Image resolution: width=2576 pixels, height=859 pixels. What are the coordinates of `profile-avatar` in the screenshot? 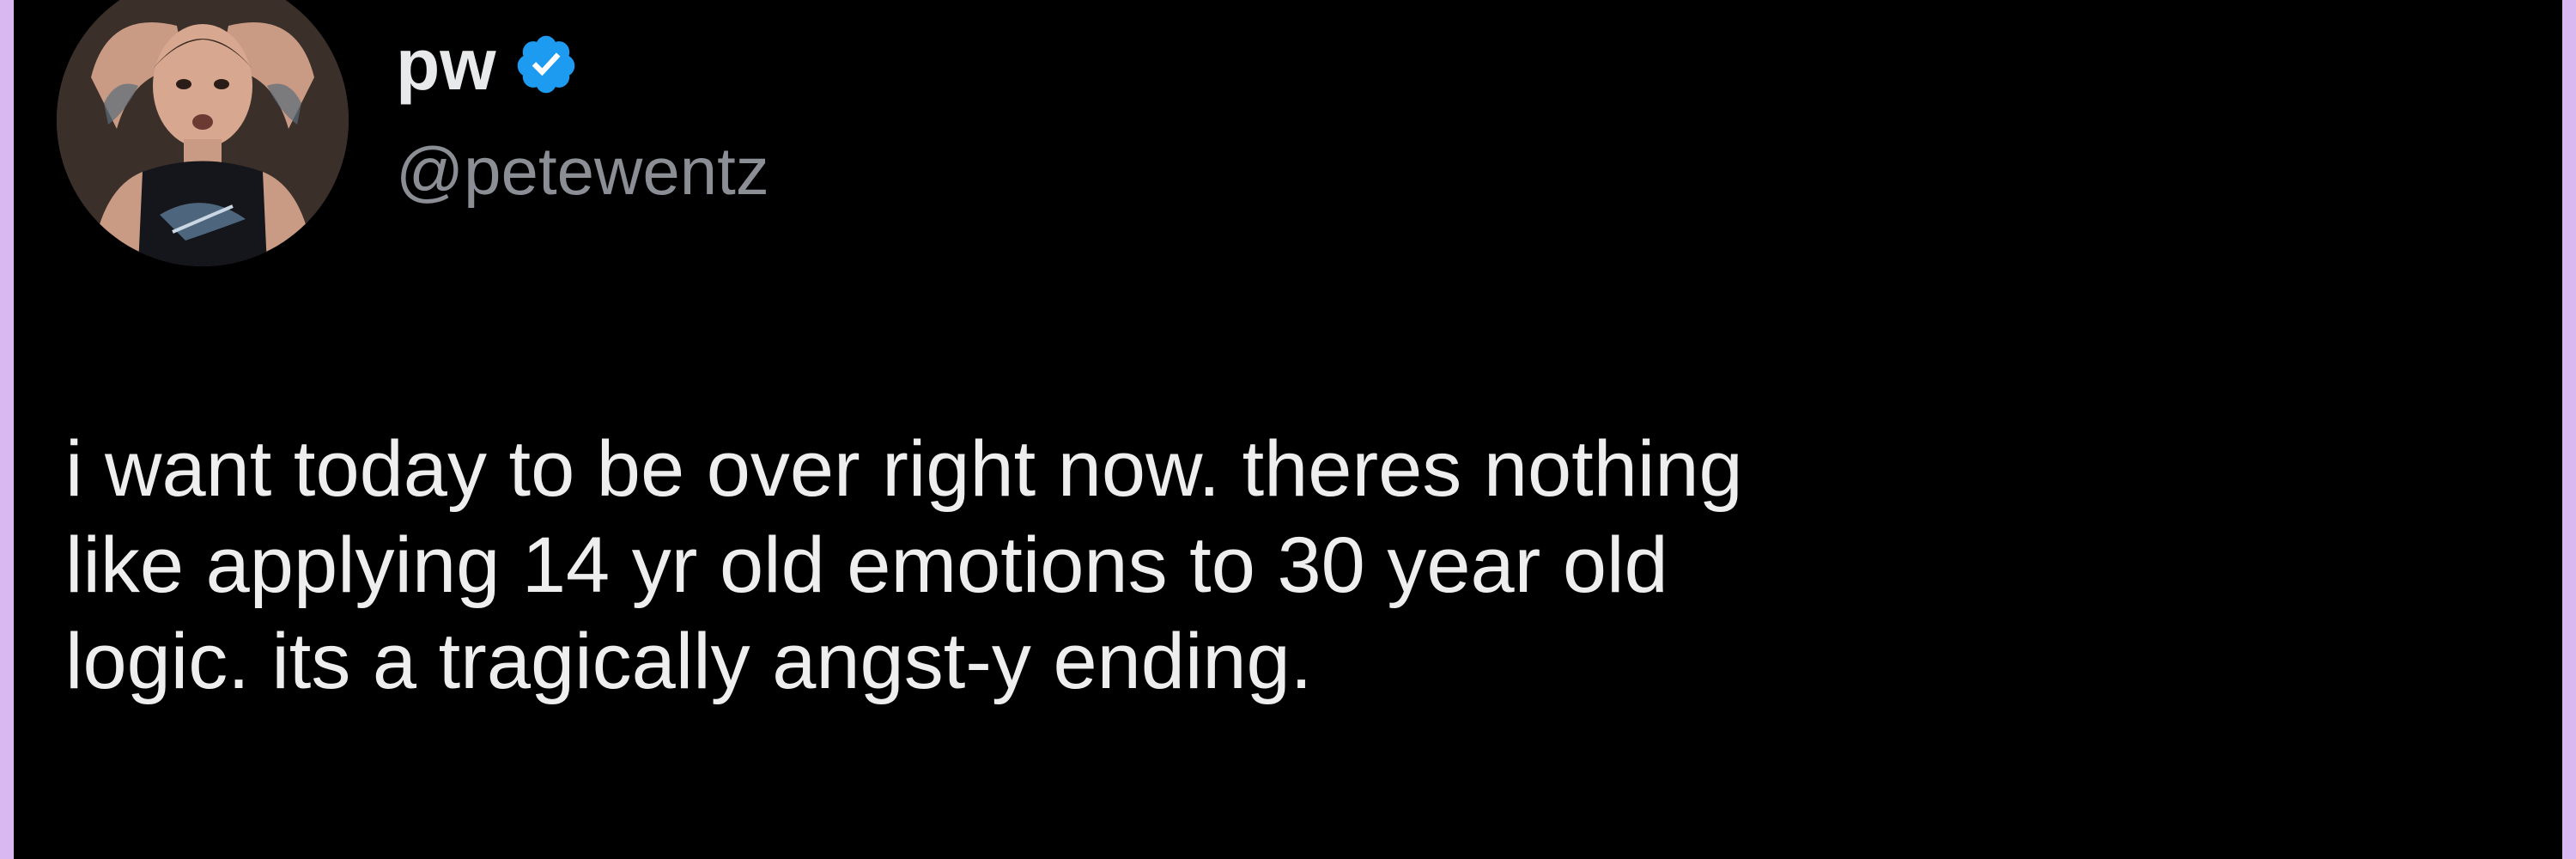 It's located at (203, 133).